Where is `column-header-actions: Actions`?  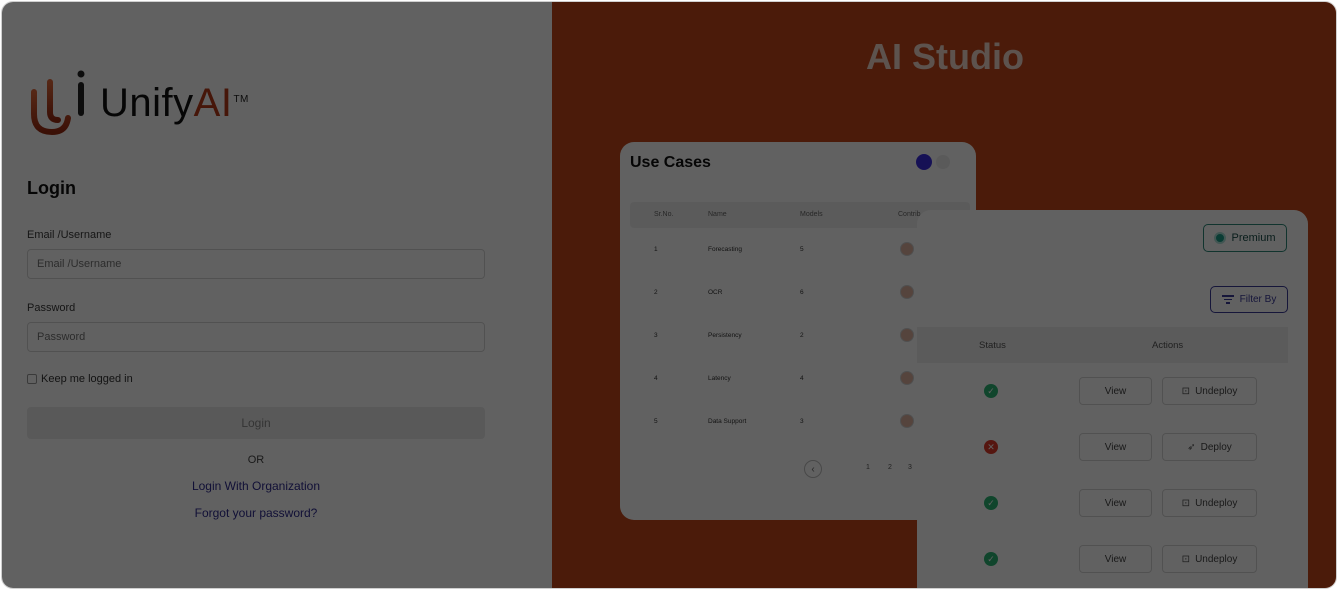 column-header-actions: Actions is located at coordinates (1168, 345).